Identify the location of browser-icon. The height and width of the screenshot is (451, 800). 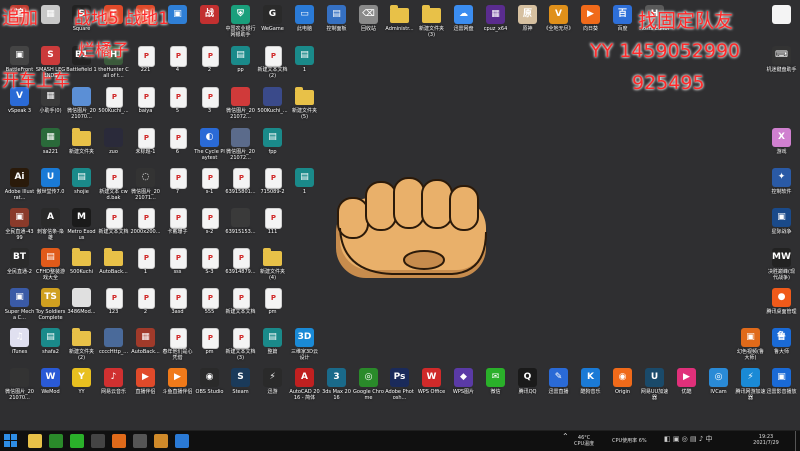
(56, 441).